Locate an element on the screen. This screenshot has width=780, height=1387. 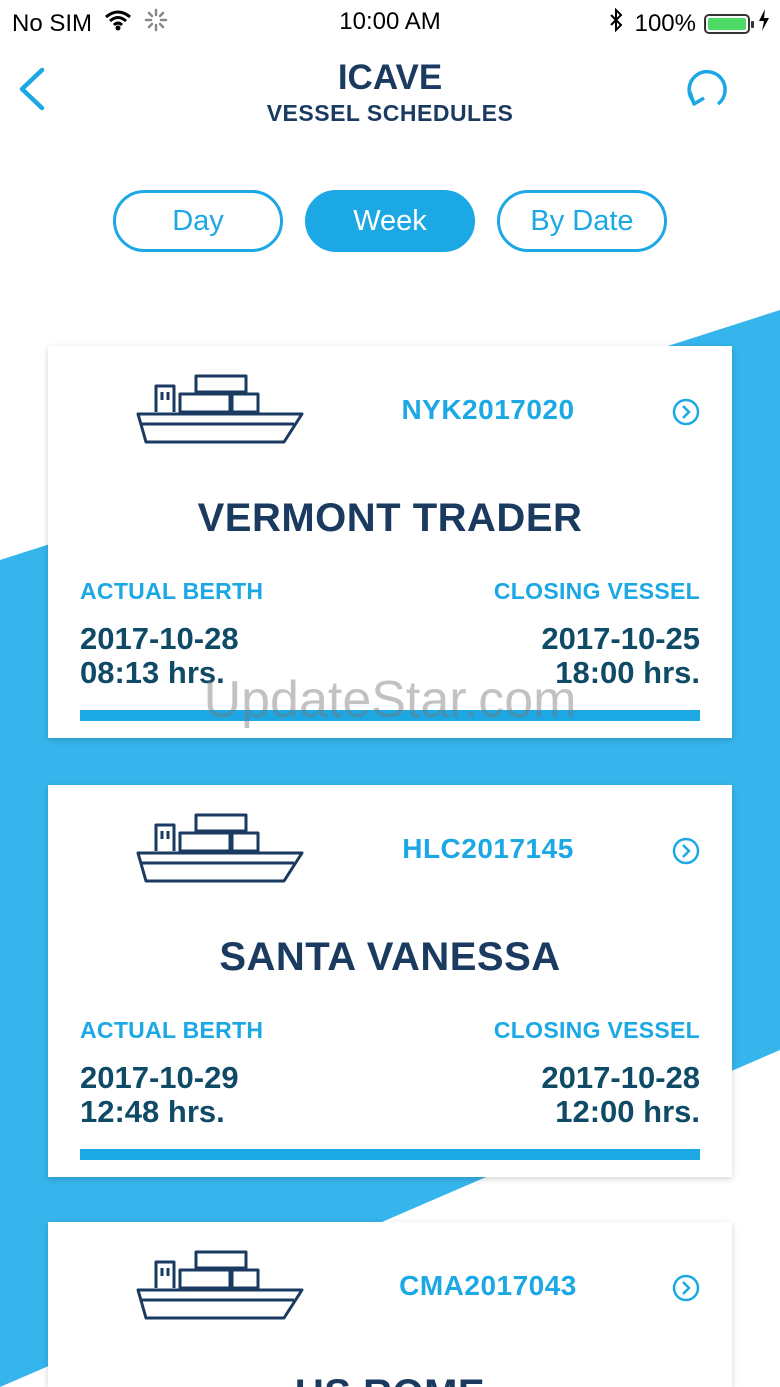
battery-percent: 100% is located at coordinates (665, 23).